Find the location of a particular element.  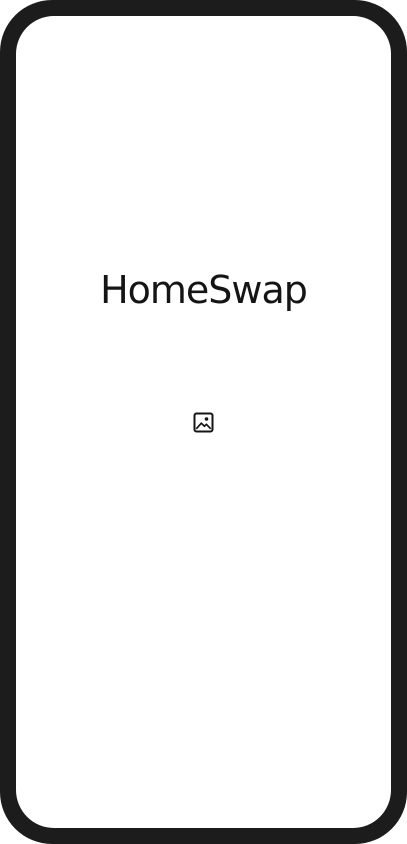

app-title: HomeSwap is located at coordinates (204, 290).